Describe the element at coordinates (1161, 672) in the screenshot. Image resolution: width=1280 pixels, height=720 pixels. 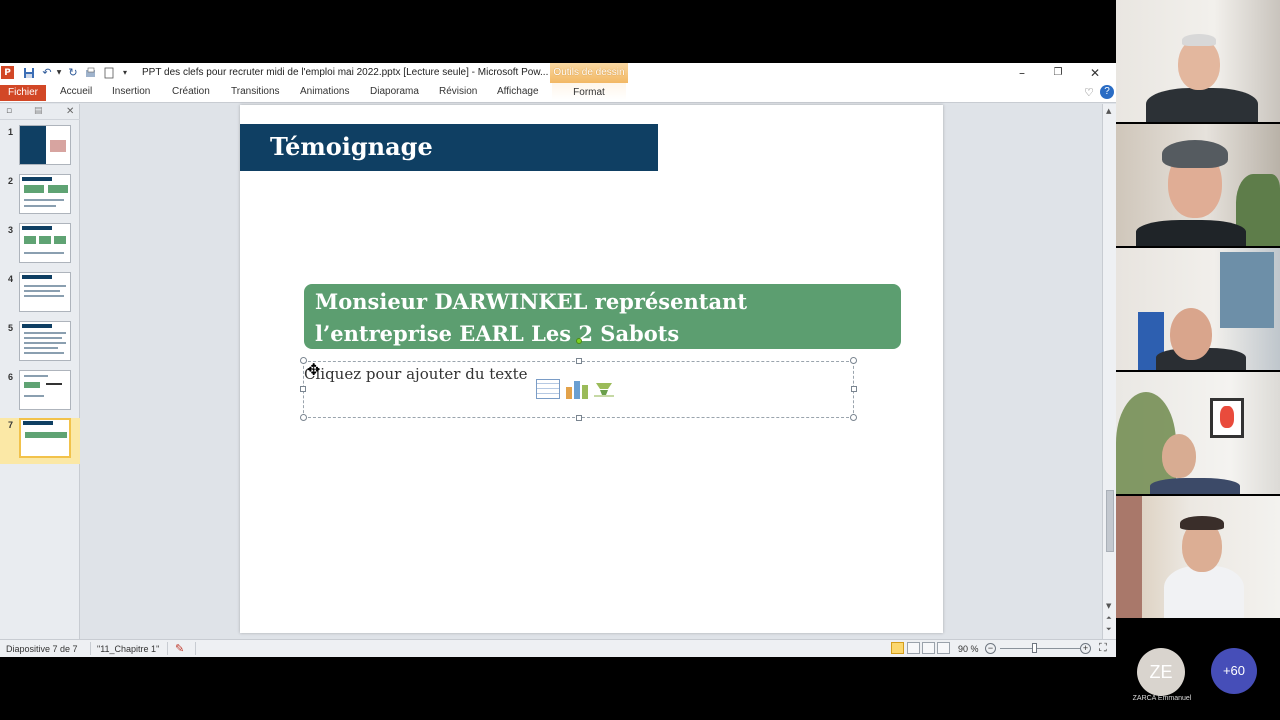
I see `participant-avatar: ZE` at that location.